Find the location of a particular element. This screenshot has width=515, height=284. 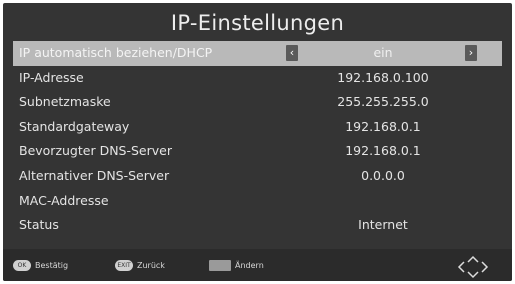

setting-subnet-mask-label: Subnetzmaske is located at coordinates (65, 102).